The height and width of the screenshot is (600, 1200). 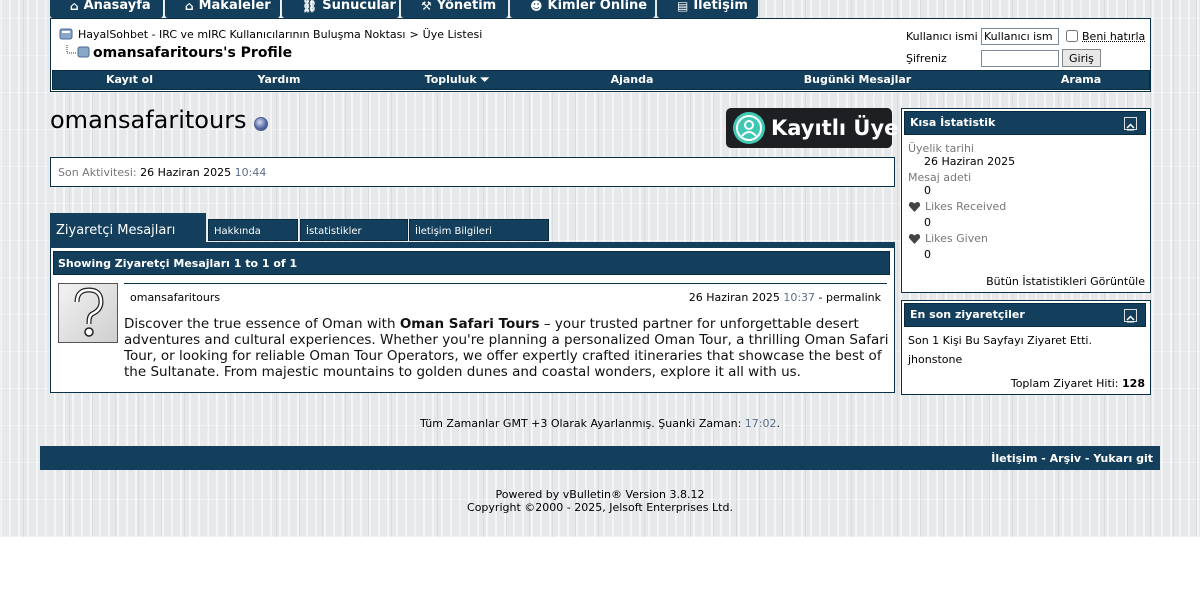 What do you see at coordinates (1020, 58) in the screenshot?
I see `password-input` at bounding box center [1020, 58].